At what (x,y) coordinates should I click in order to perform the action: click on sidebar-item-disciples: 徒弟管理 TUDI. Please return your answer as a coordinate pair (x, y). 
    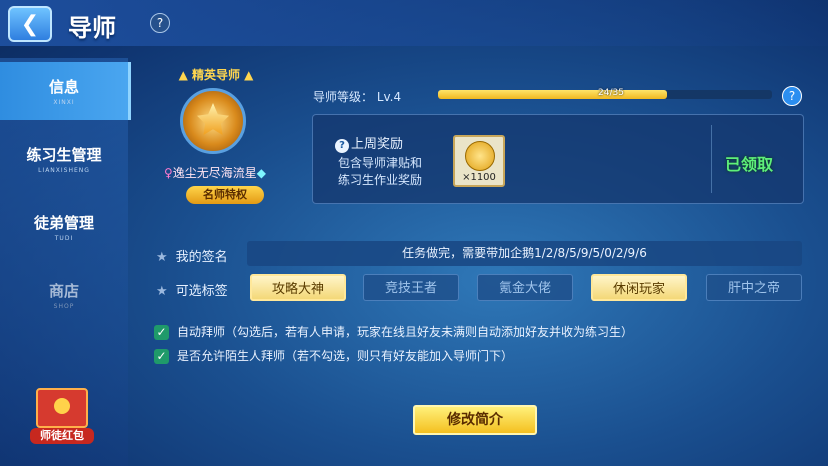
    Looking at the image, I should click on (64, 227).